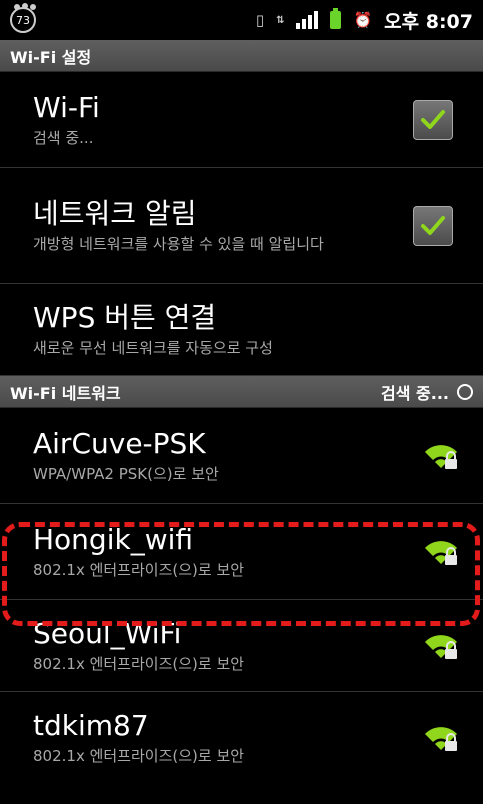 The image size is (483, 804). I want to click on network-ssid: Seoul_WiFi, so click(107, 633).